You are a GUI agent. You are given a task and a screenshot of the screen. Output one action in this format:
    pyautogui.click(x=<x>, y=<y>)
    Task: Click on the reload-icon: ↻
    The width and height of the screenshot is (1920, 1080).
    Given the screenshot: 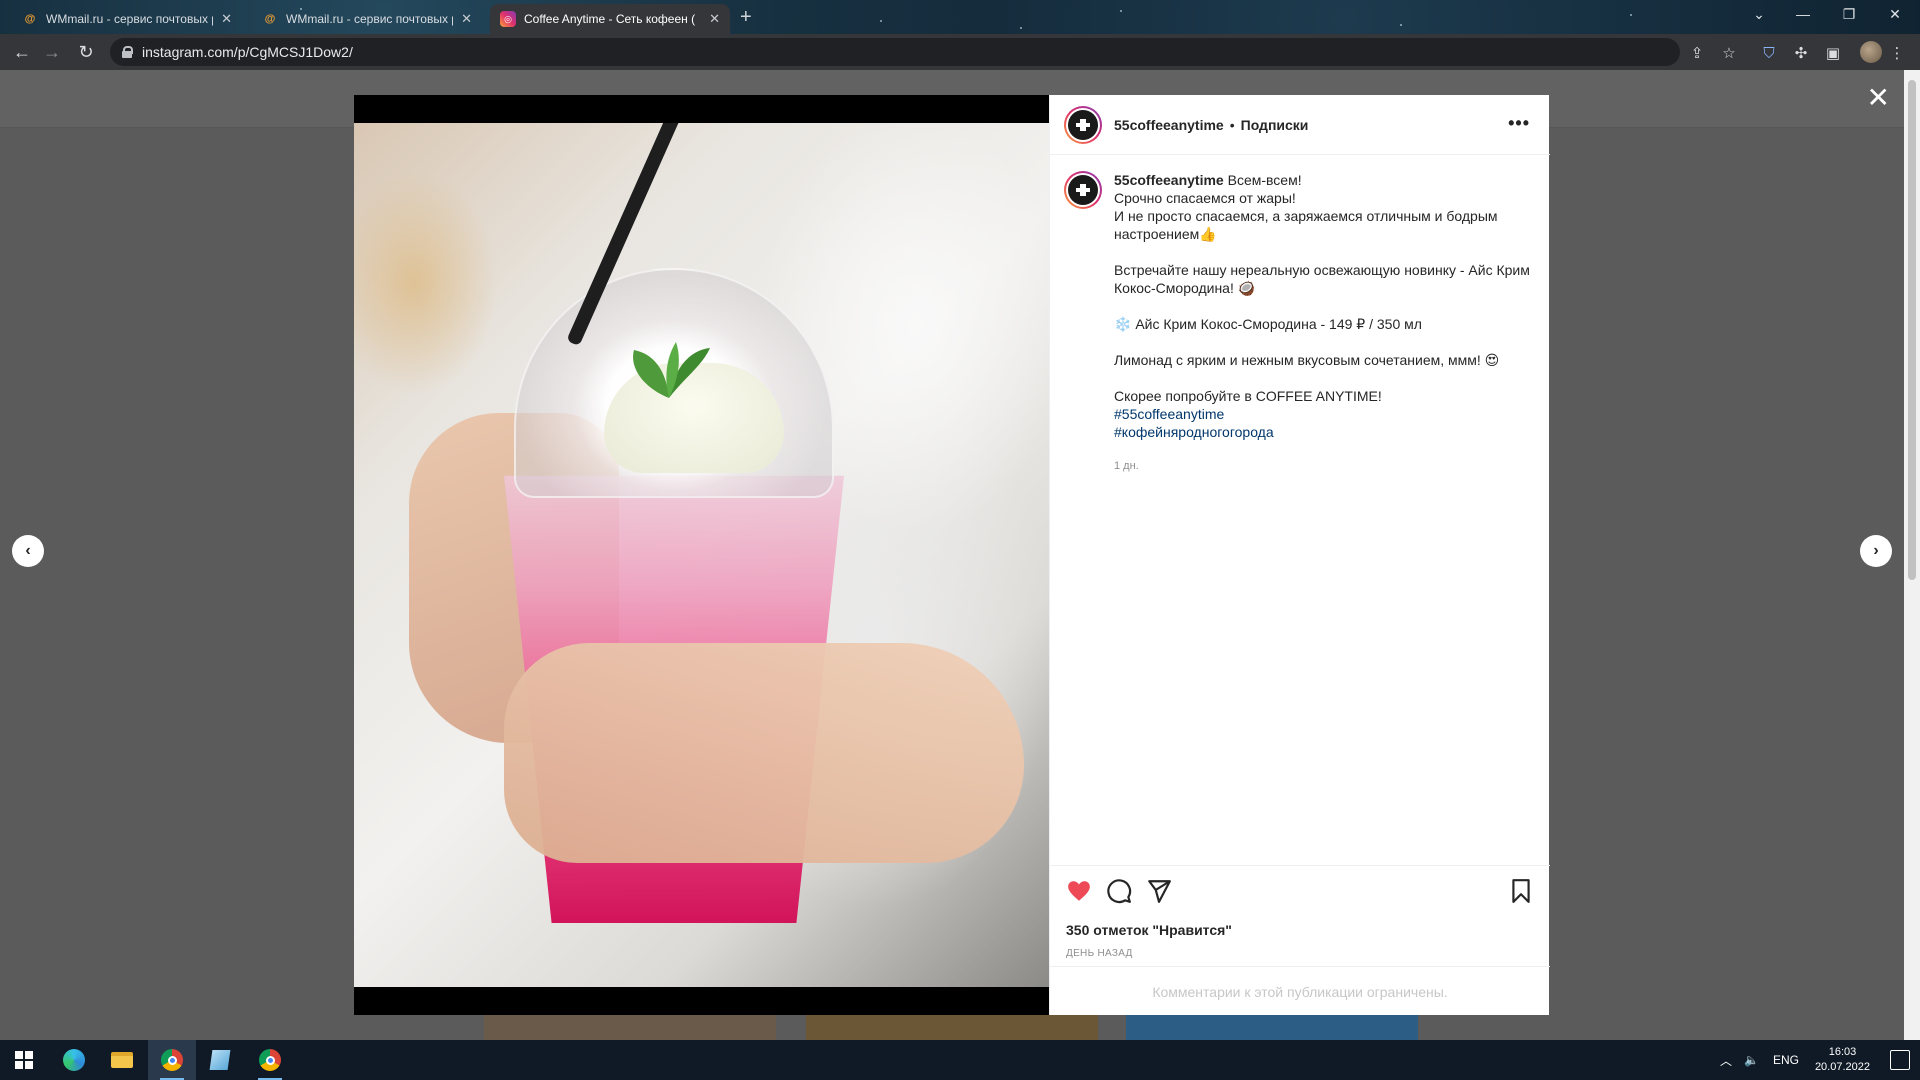 What is the action you would take?
    pyautogui.click(x=86, y=52)
    